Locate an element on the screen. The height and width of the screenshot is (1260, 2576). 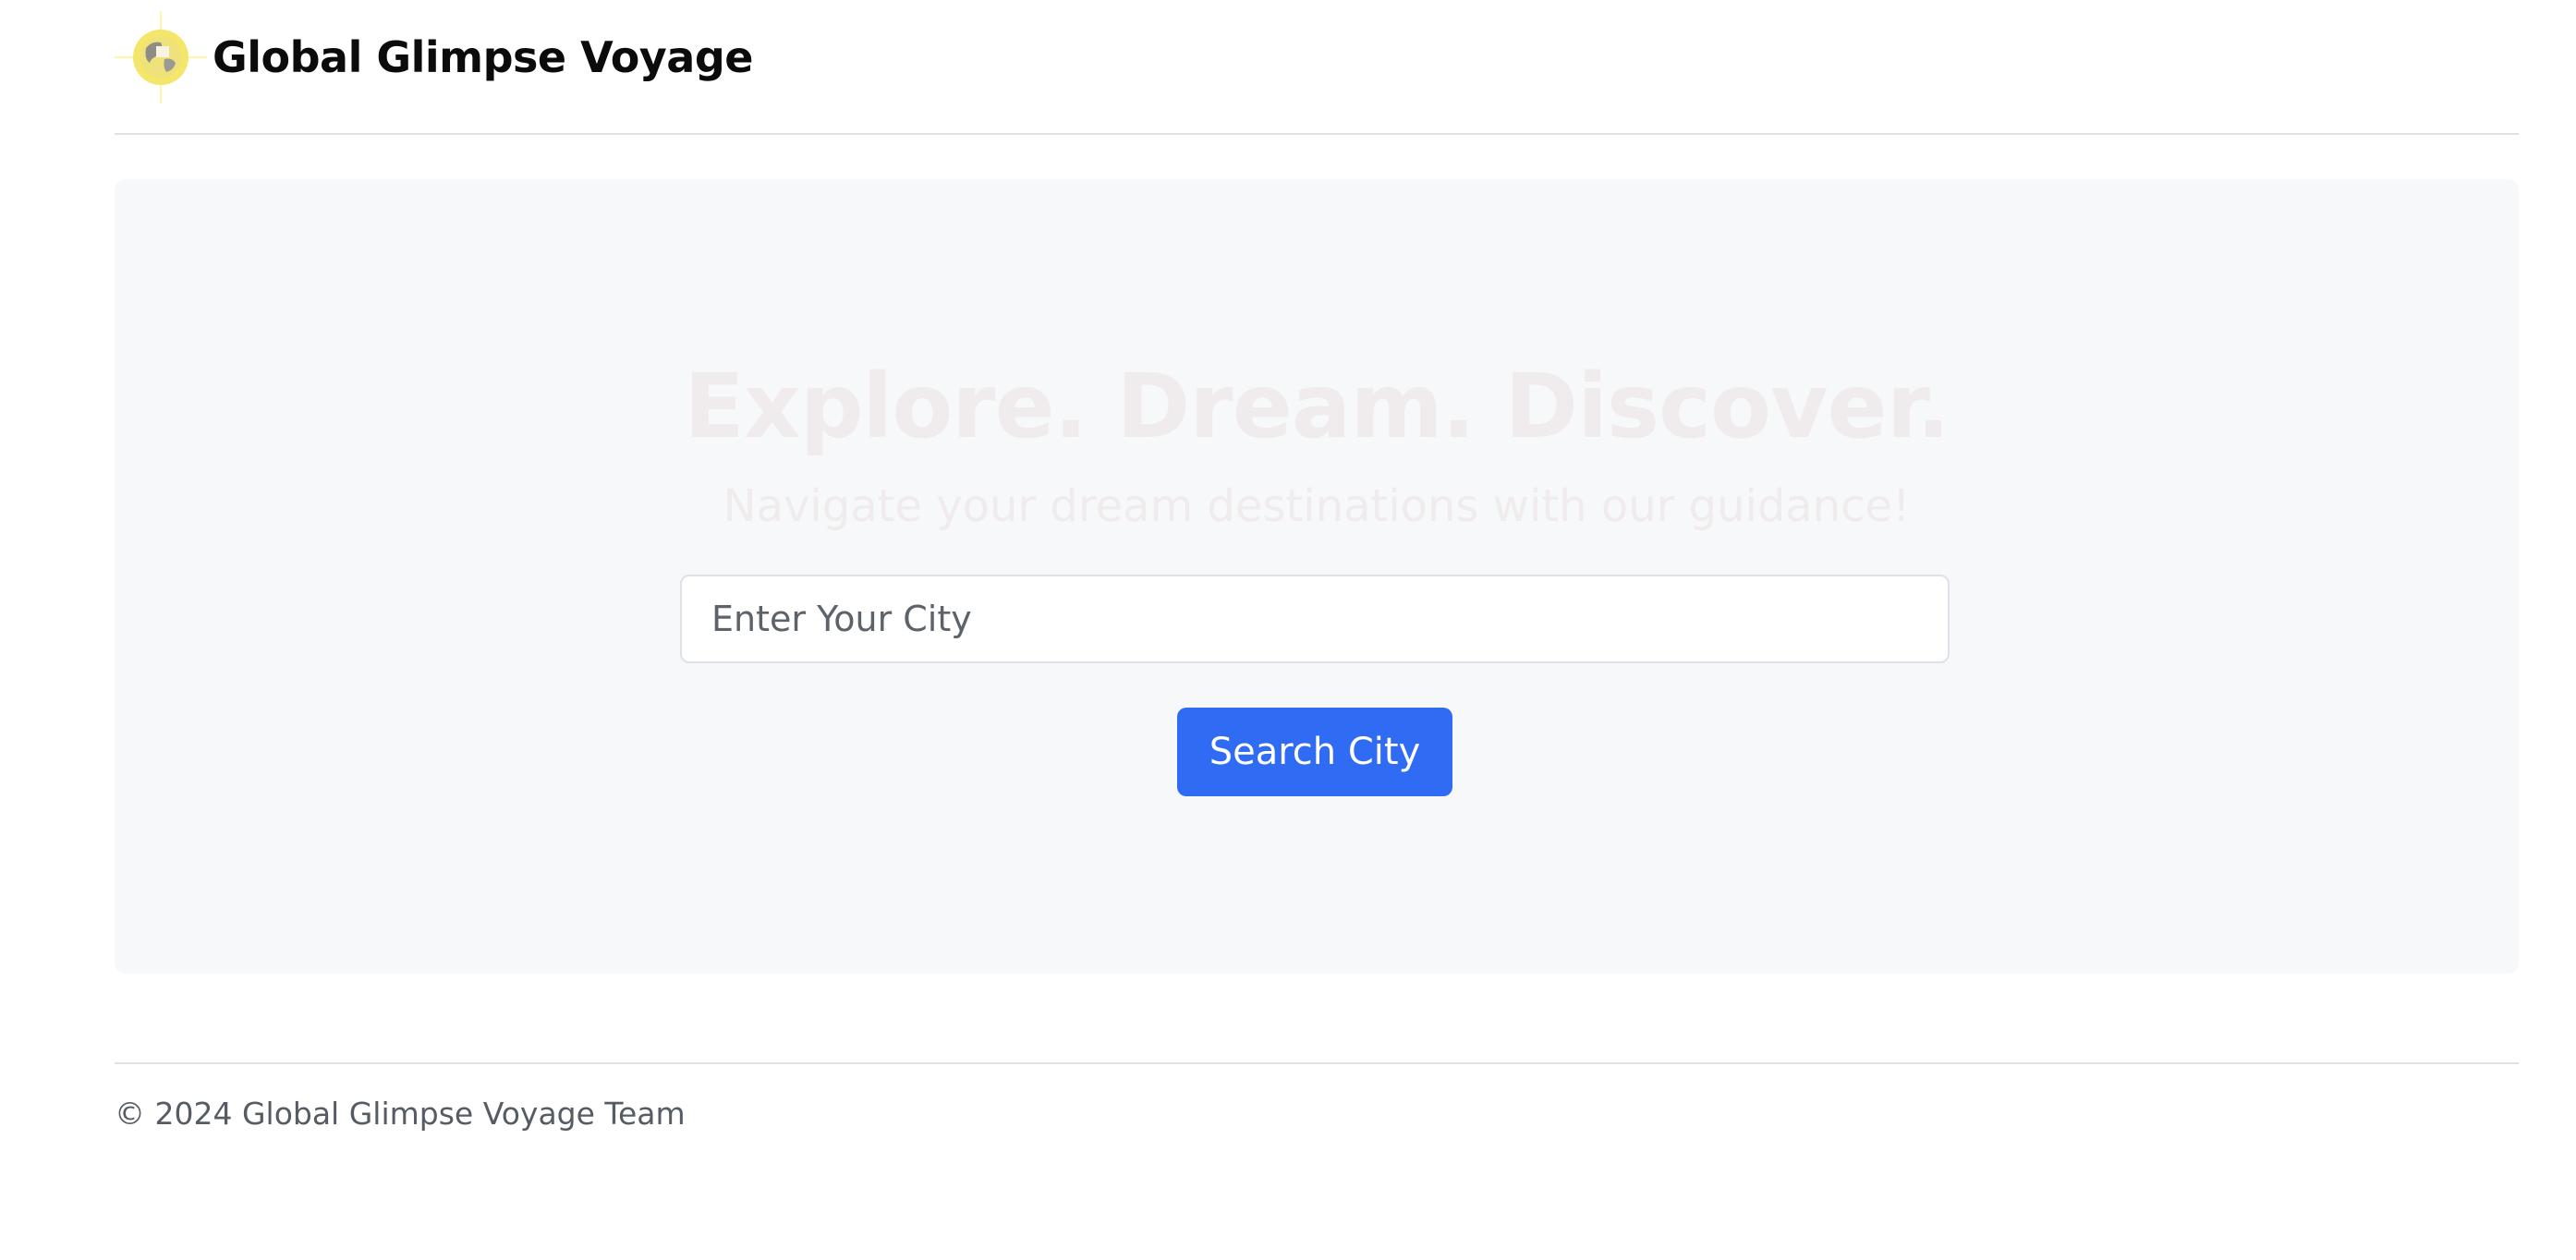
brand-name: Global Glimpse Voyage is located at coordinates (483, 57).